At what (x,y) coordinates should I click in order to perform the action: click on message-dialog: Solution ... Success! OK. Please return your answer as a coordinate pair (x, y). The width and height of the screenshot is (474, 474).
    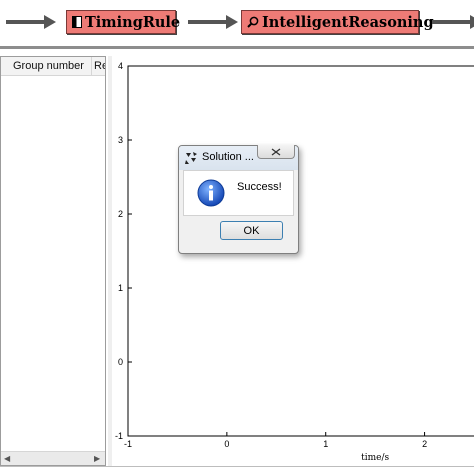
    Looking at the image, I should click on (238, 199).